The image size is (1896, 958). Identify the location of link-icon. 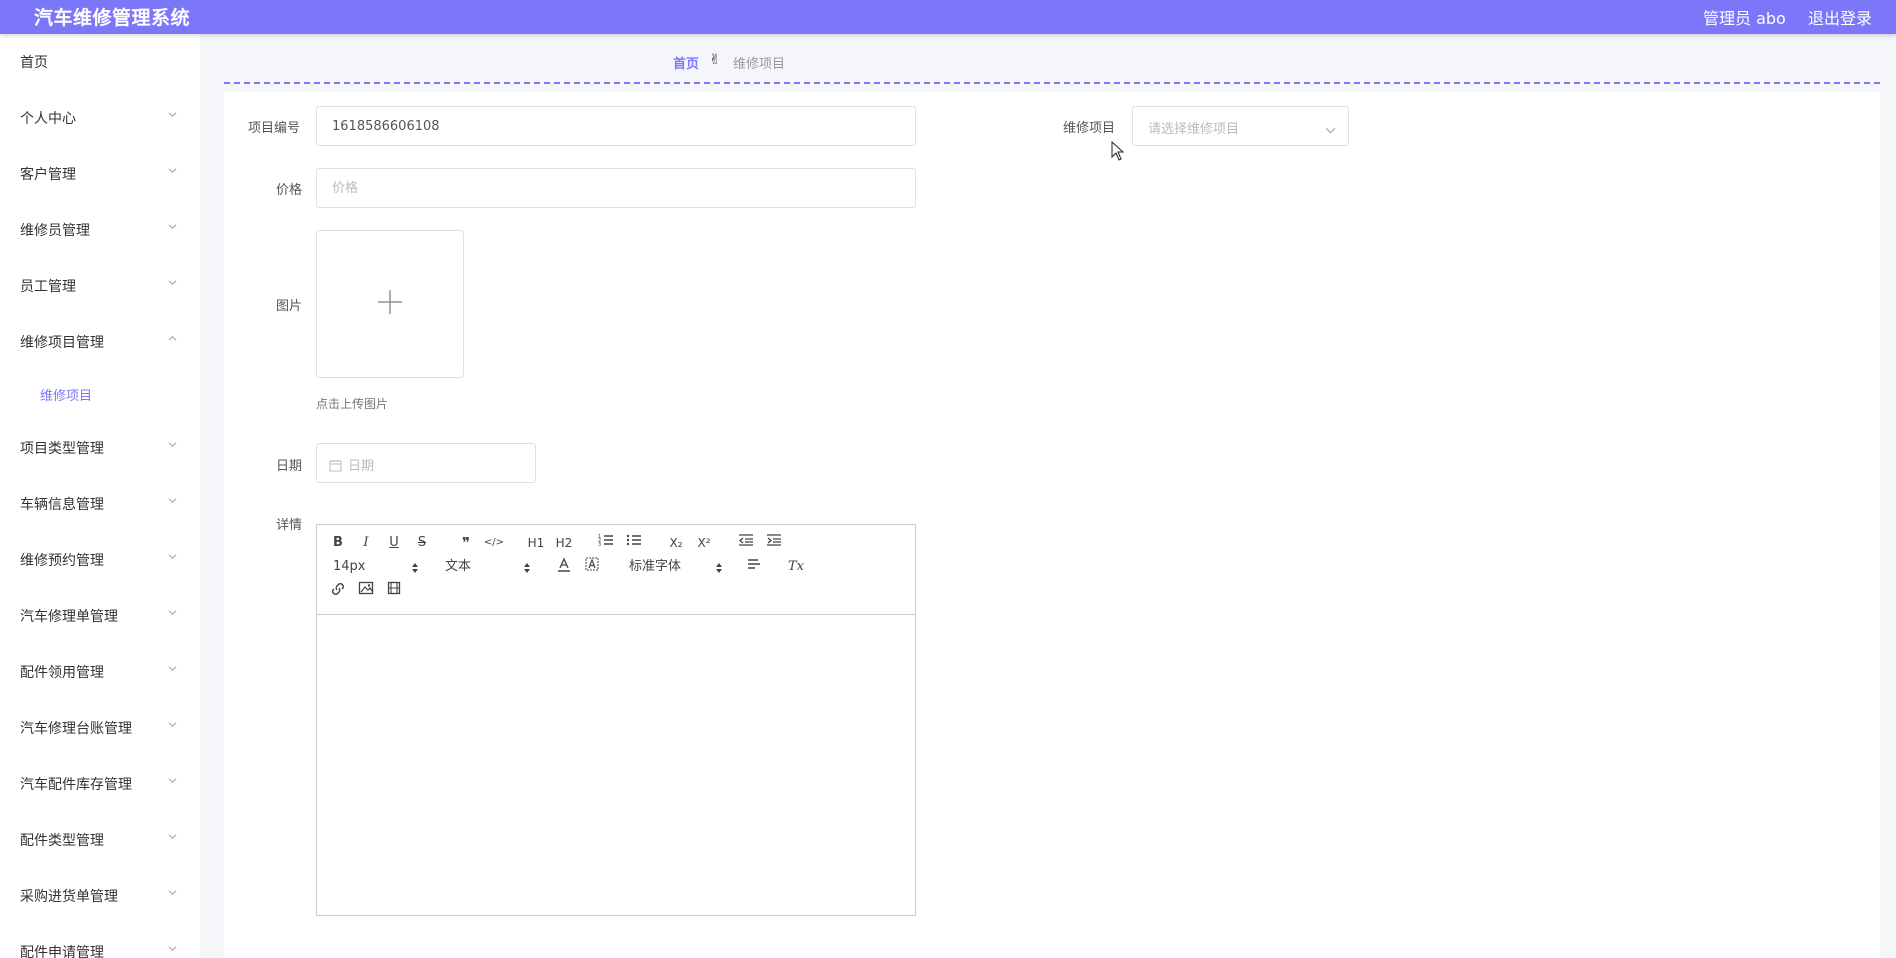
(338, 591).